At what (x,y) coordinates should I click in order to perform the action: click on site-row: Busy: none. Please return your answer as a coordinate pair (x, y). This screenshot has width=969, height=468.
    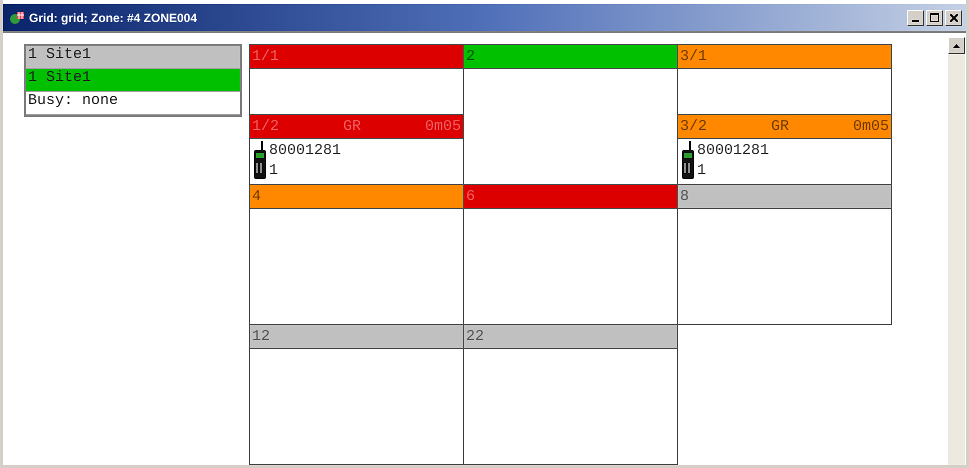
    Looking at the image, I should click on (133, 103).